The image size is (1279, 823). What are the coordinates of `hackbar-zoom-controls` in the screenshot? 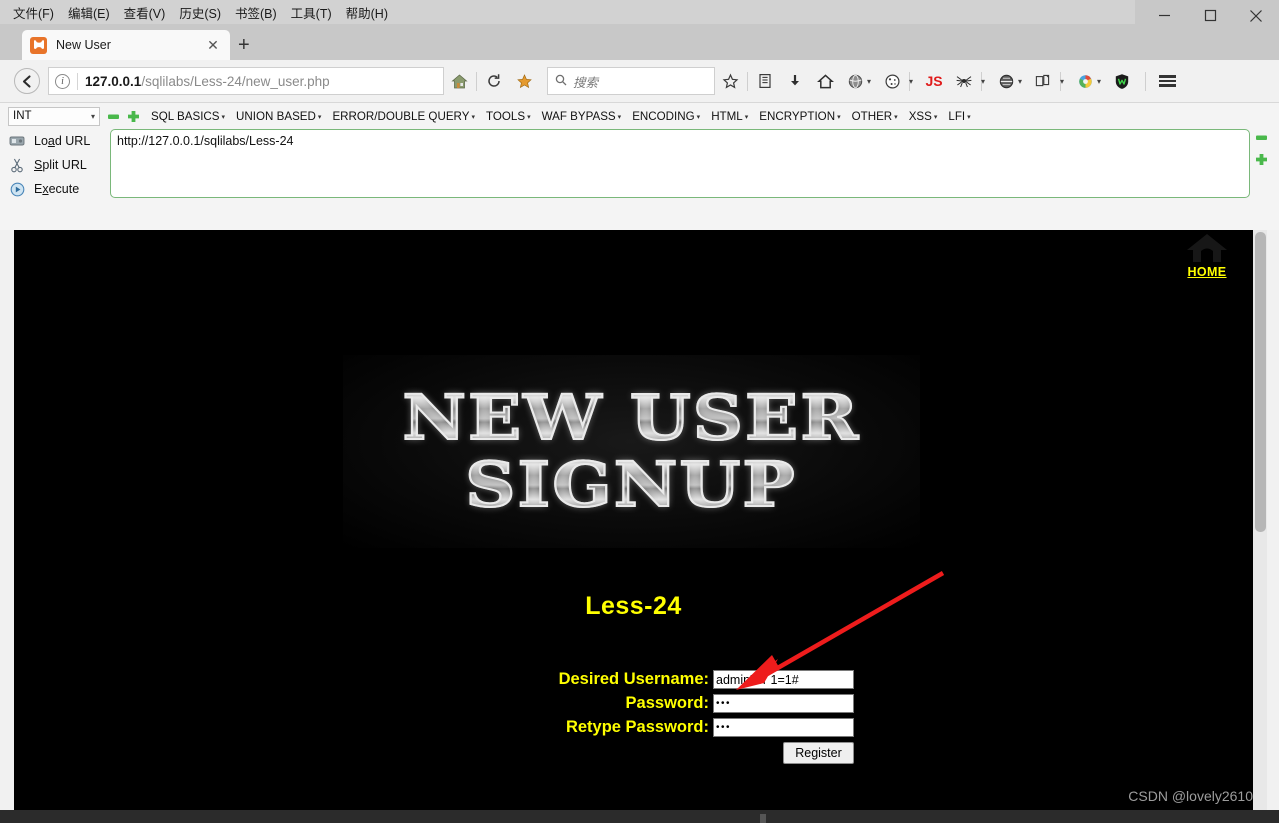 It's located at (1265, 153).